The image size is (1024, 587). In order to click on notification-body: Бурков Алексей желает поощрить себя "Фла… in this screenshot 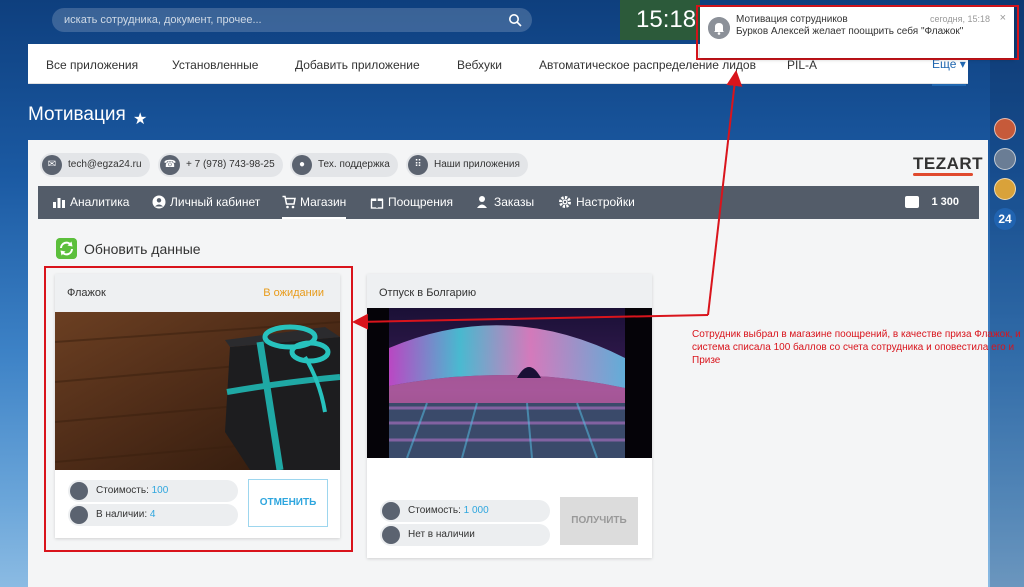, I will do `click(850, 31)`.